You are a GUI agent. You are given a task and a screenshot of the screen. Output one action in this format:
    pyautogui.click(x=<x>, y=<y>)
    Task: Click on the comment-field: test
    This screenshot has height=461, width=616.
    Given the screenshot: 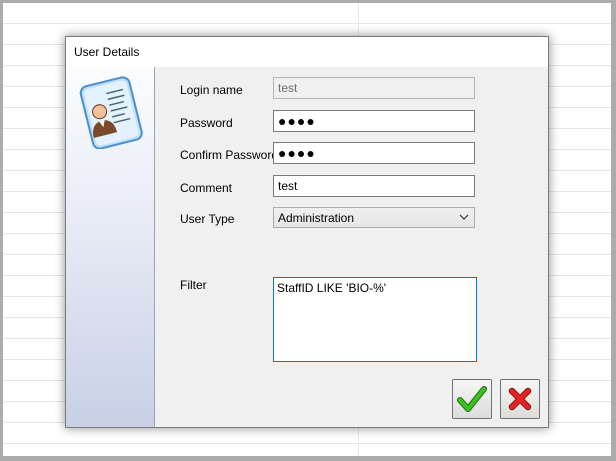 What is the action you would take?
    pyautogui.click(x=374, y=186)
    